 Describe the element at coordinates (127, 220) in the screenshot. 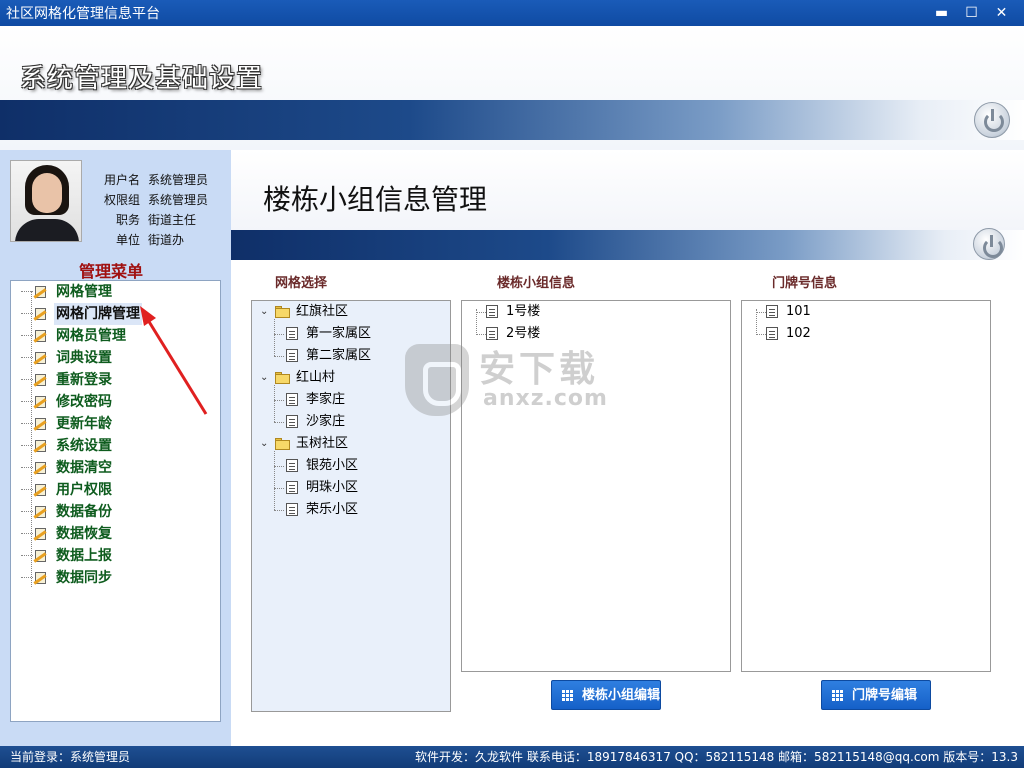

I see `info-label: 职务` at that location.